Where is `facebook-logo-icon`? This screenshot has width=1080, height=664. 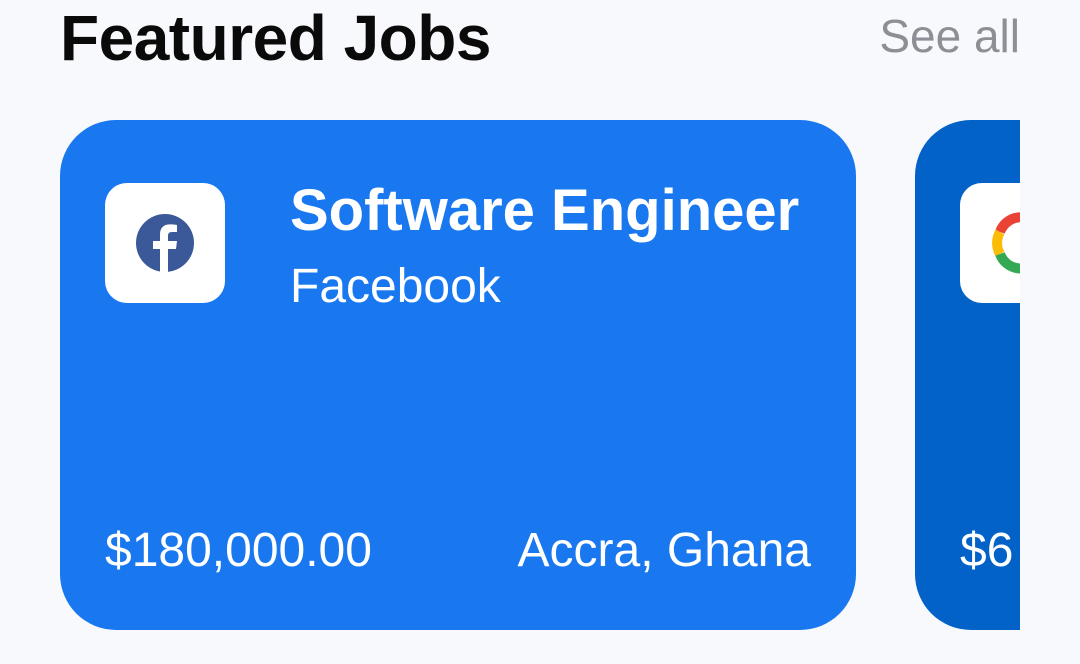 facebook-logo-icon is located at coordinates (165, 243).